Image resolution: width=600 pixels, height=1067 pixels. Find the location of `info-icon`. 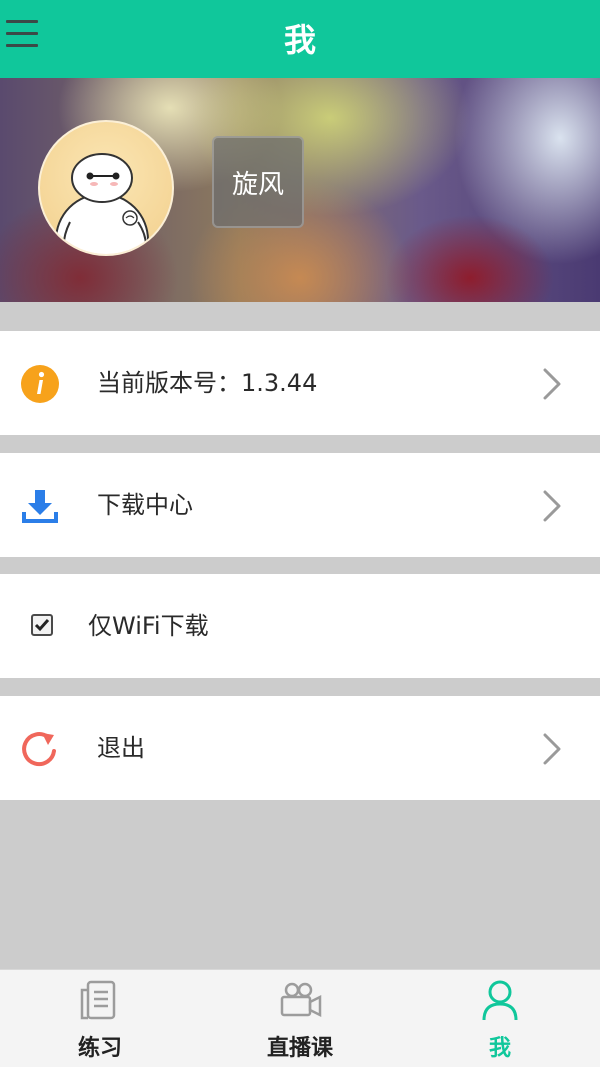

info-icon is located at coordinates (40, 384).